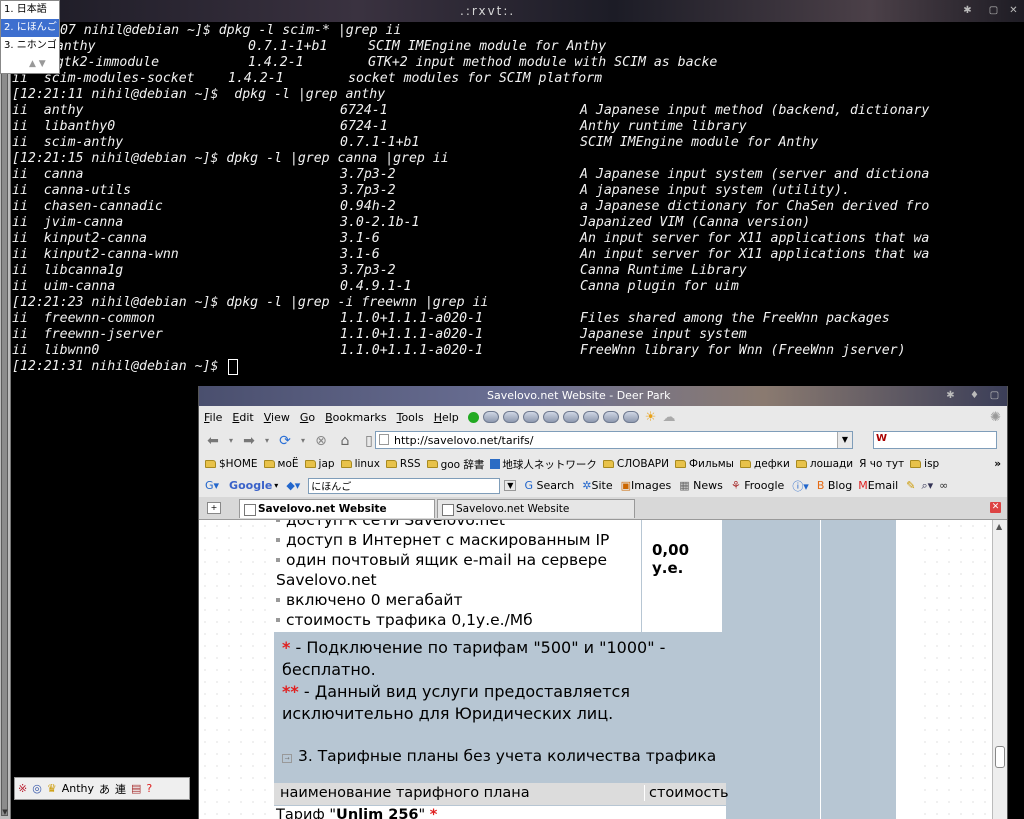  Describe the element at coordinates (281, 464) in the screenshot. I see `bookmark-folder: моЁ` at that location.